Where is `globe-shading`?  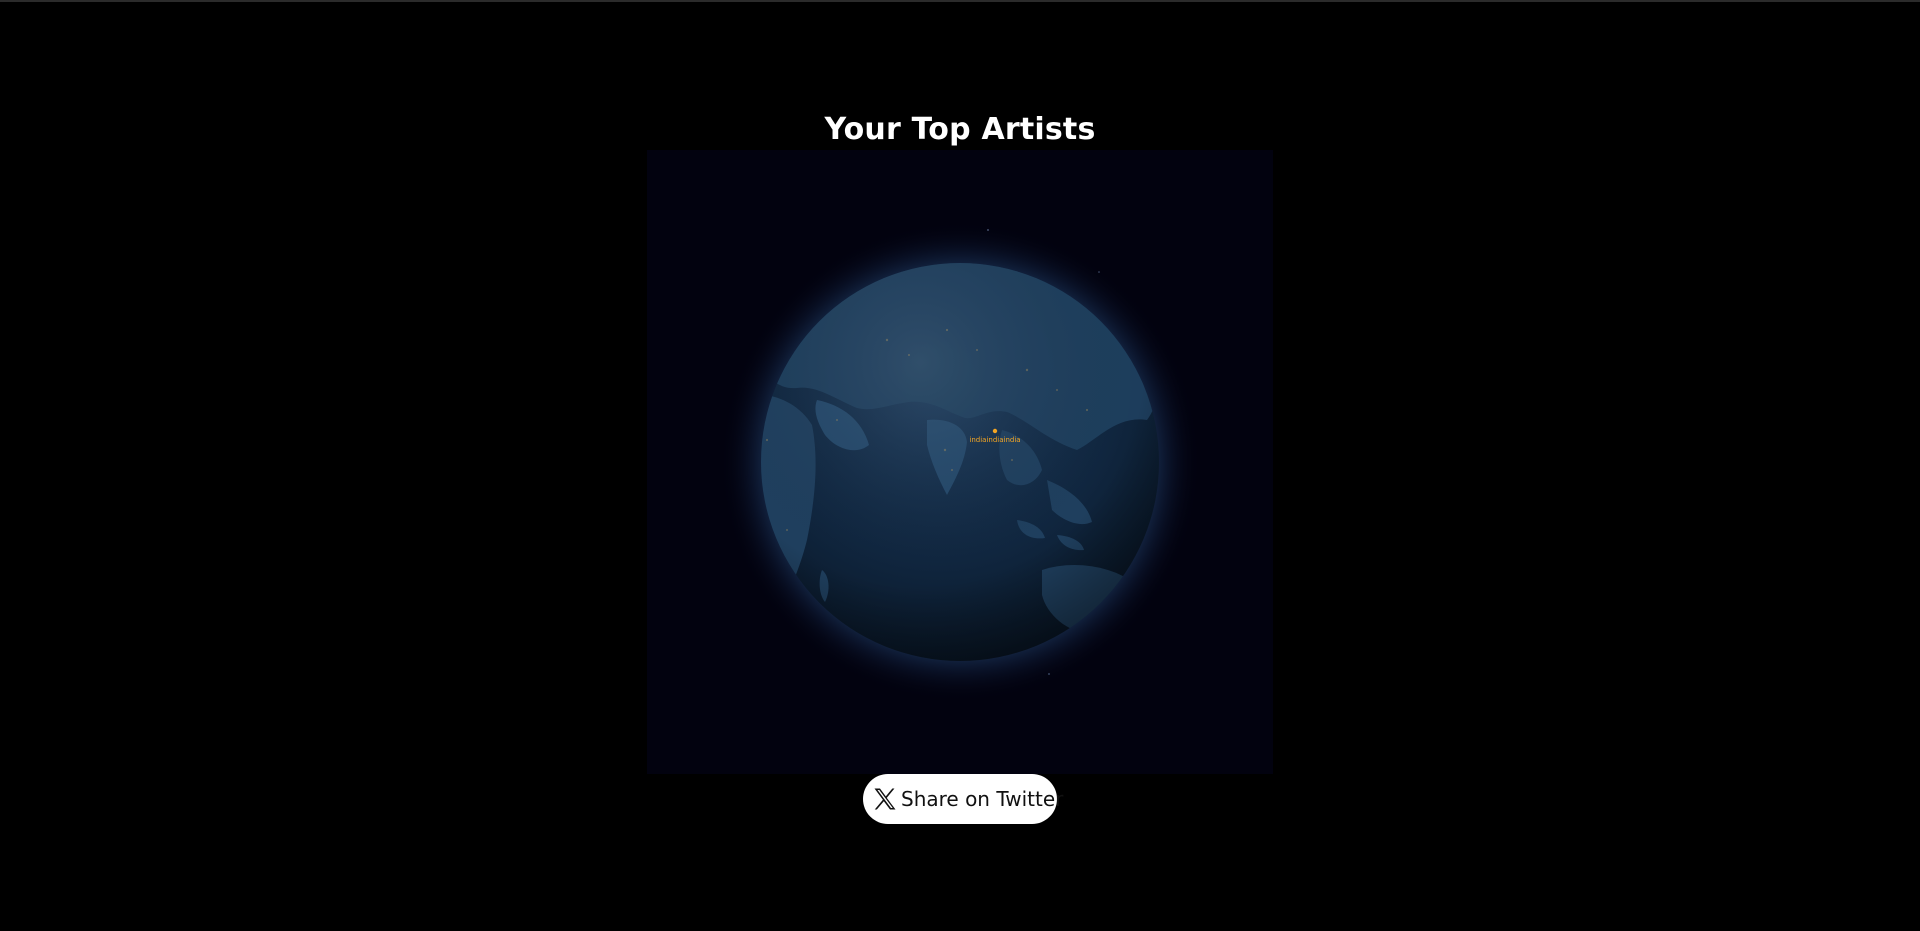
globe-shading is located at coordinates (960, 462).